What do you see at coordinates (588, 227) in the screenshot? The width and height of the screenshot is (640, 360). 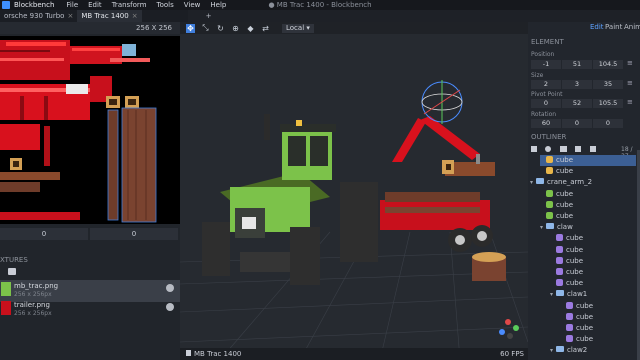 I see `outliner-group-row: ▾ claw` at bounding box center [588, 227].